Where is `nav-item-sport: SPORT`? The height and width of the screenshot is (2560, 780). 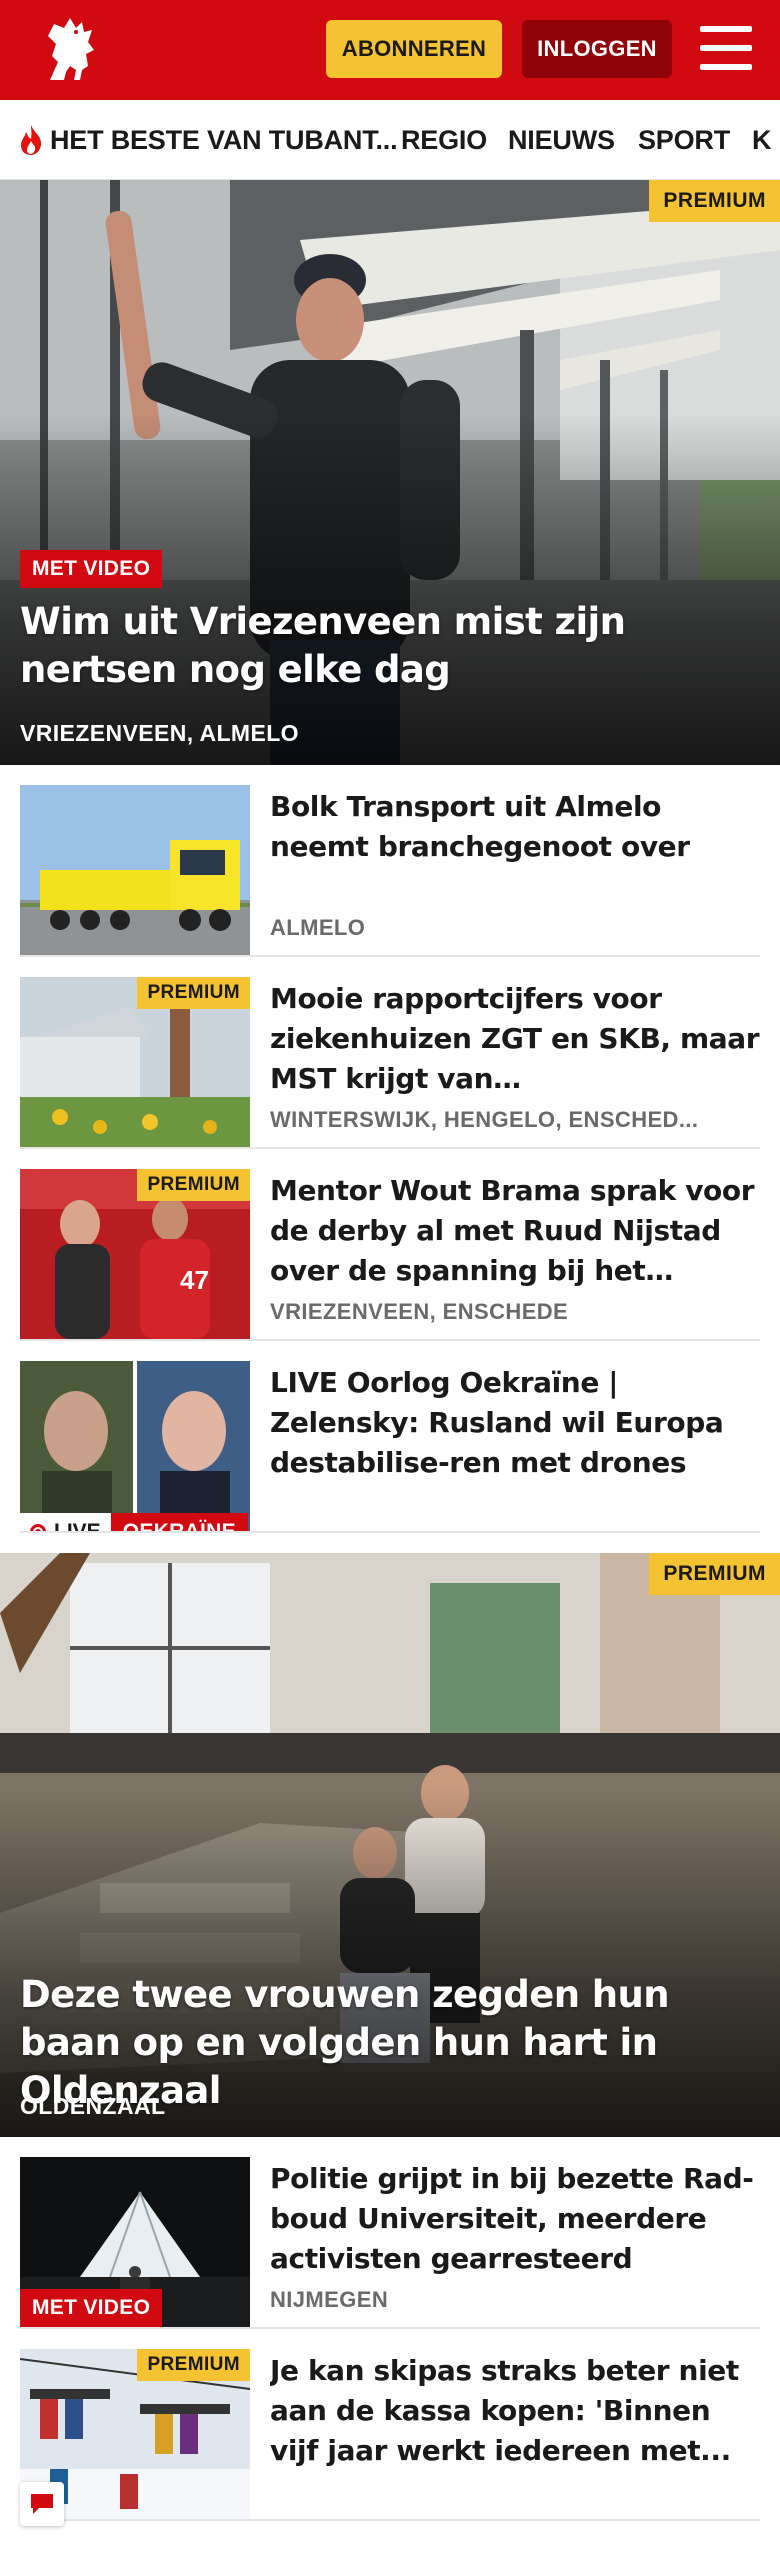 nav-item-sport: SPORT is located at coordinates (684, 139).